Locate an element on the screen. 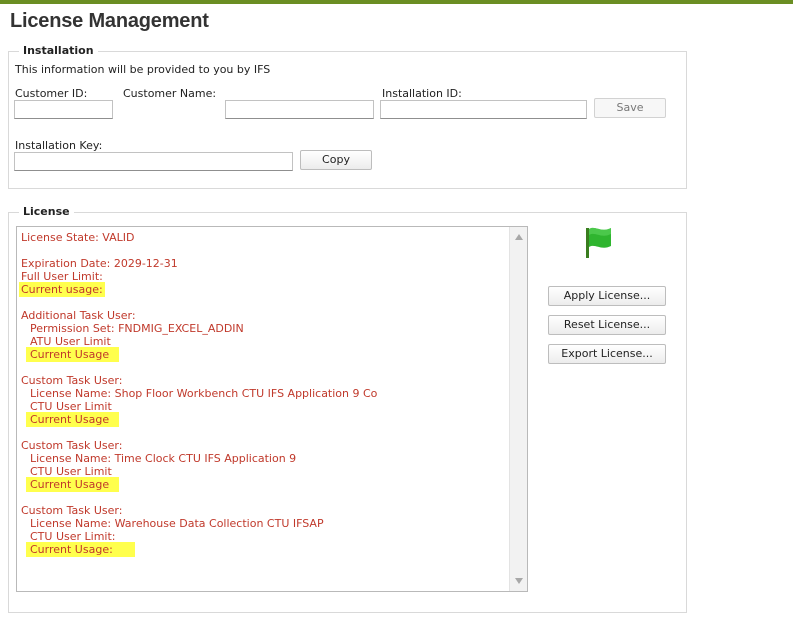 This screenshot has height=631, width=793. customer-id-label: Customer ID: is located at coordinates (51, 93).